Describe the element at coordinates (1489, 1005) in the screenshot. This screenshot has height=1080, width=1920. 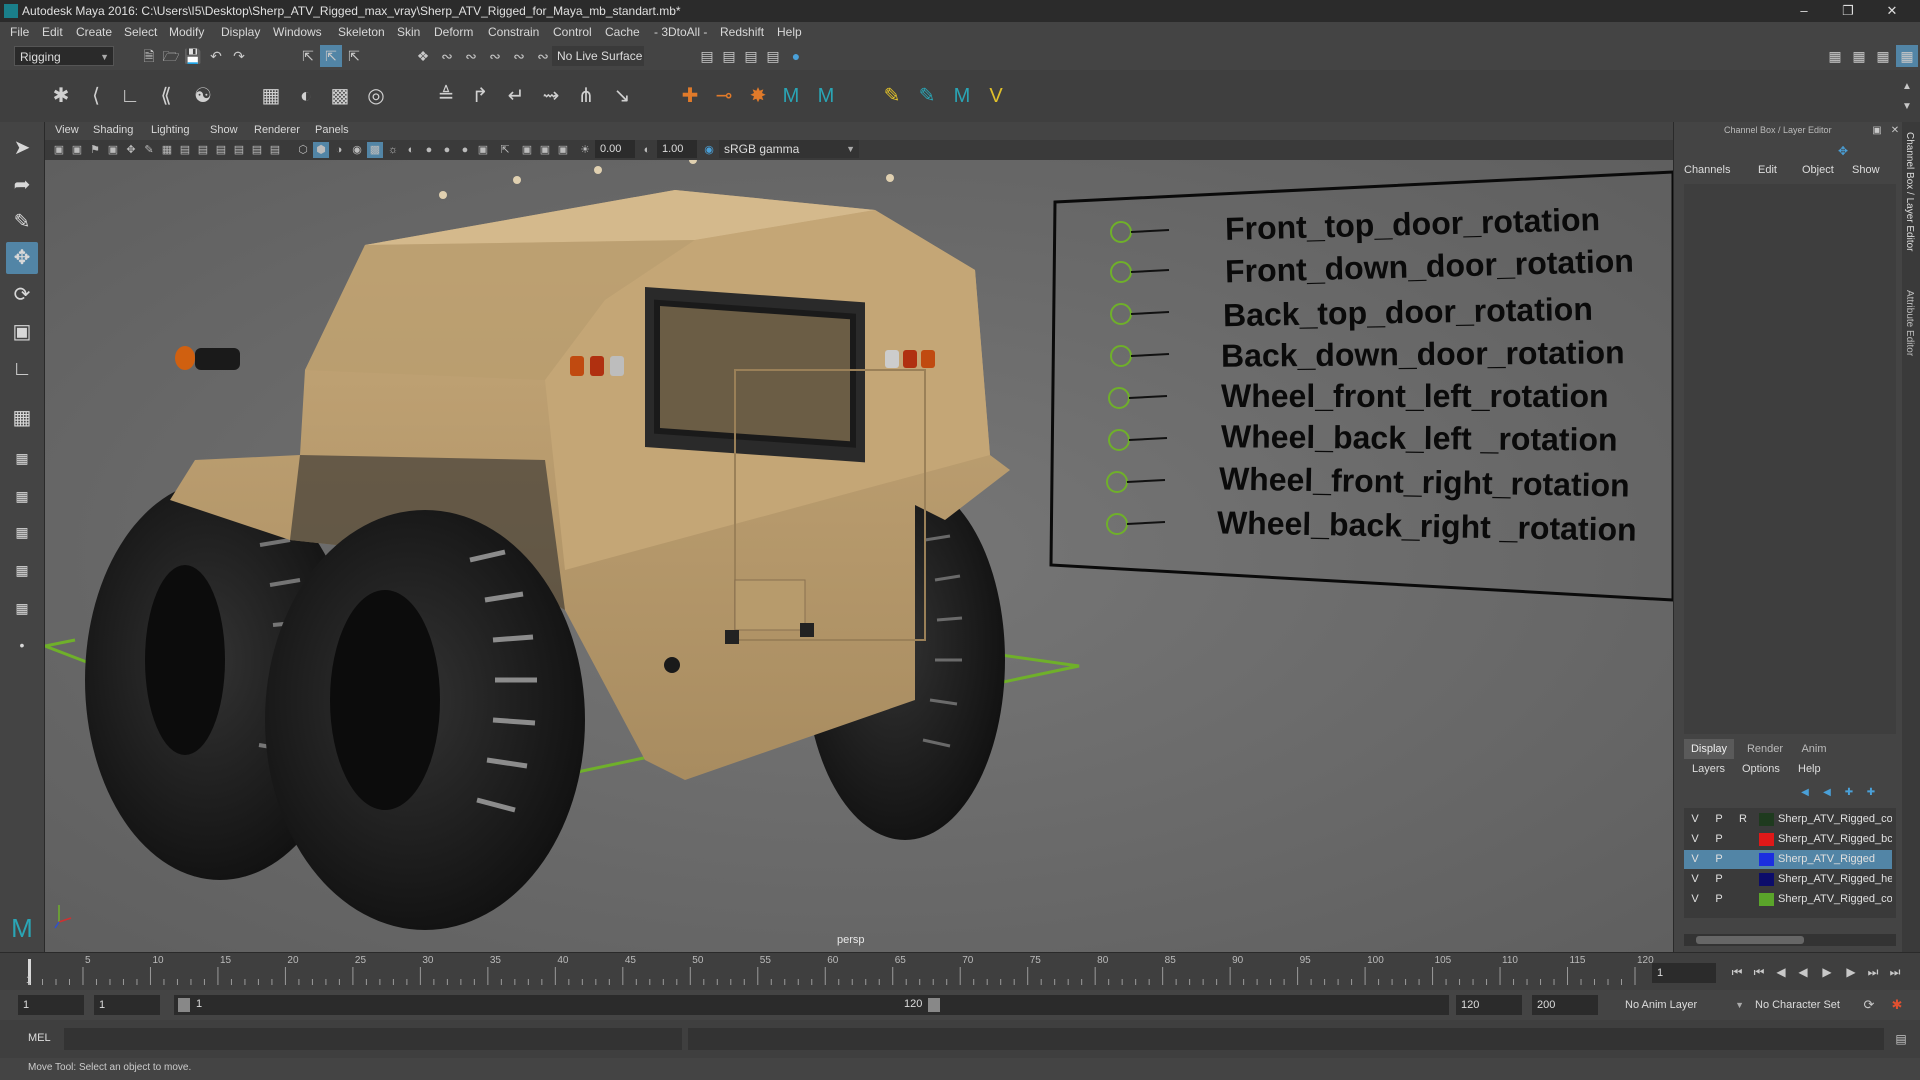
I see `playback-end-field: 120` at that location.